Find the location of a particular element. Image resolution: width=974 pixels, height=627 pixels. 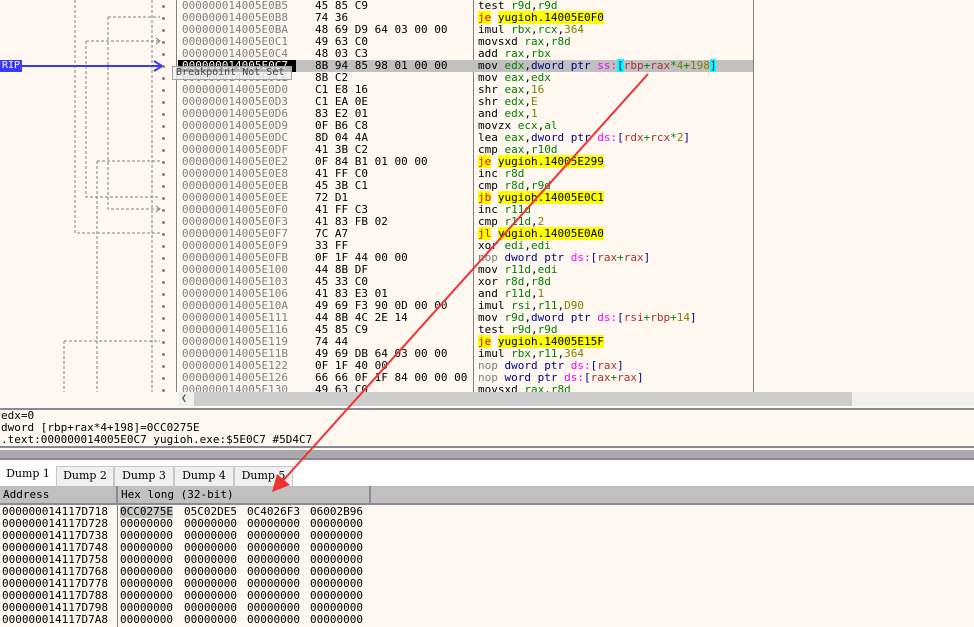

instruction-address: 000000014005E130 is located at coordinates (235, 388).